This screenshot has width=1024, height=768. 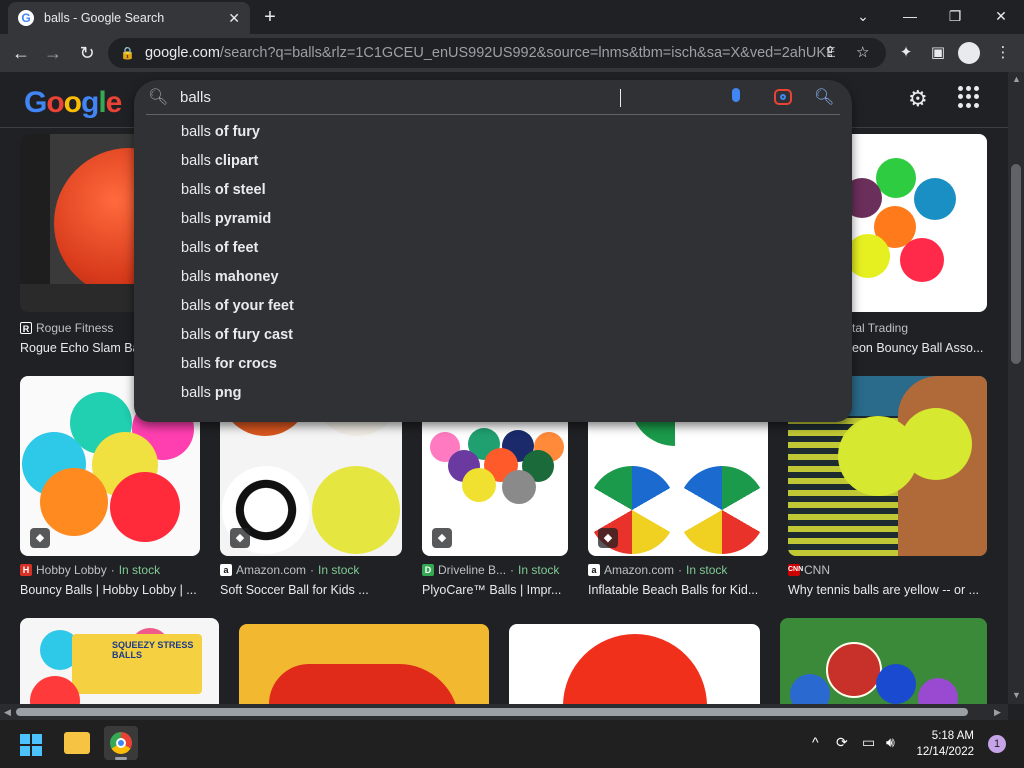 What do you see at coordinates (863, 16) in the screenshot?
I see `tab-search-chevron-icon: ⌄` at bounding box center [863, 16].